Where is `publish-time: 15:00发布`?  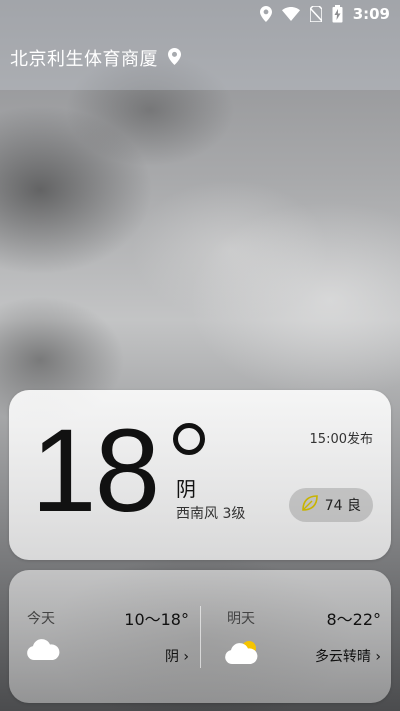
publish-time: 15:00发布 is located at coordinates (341, 439).